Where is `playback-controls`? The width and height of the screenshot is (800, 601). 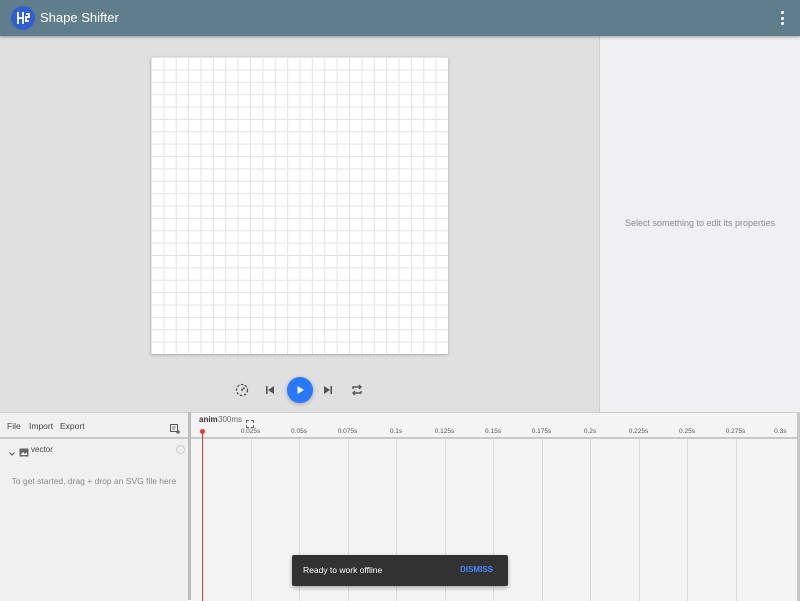
playback-controls is located at coordinates (299, 390).